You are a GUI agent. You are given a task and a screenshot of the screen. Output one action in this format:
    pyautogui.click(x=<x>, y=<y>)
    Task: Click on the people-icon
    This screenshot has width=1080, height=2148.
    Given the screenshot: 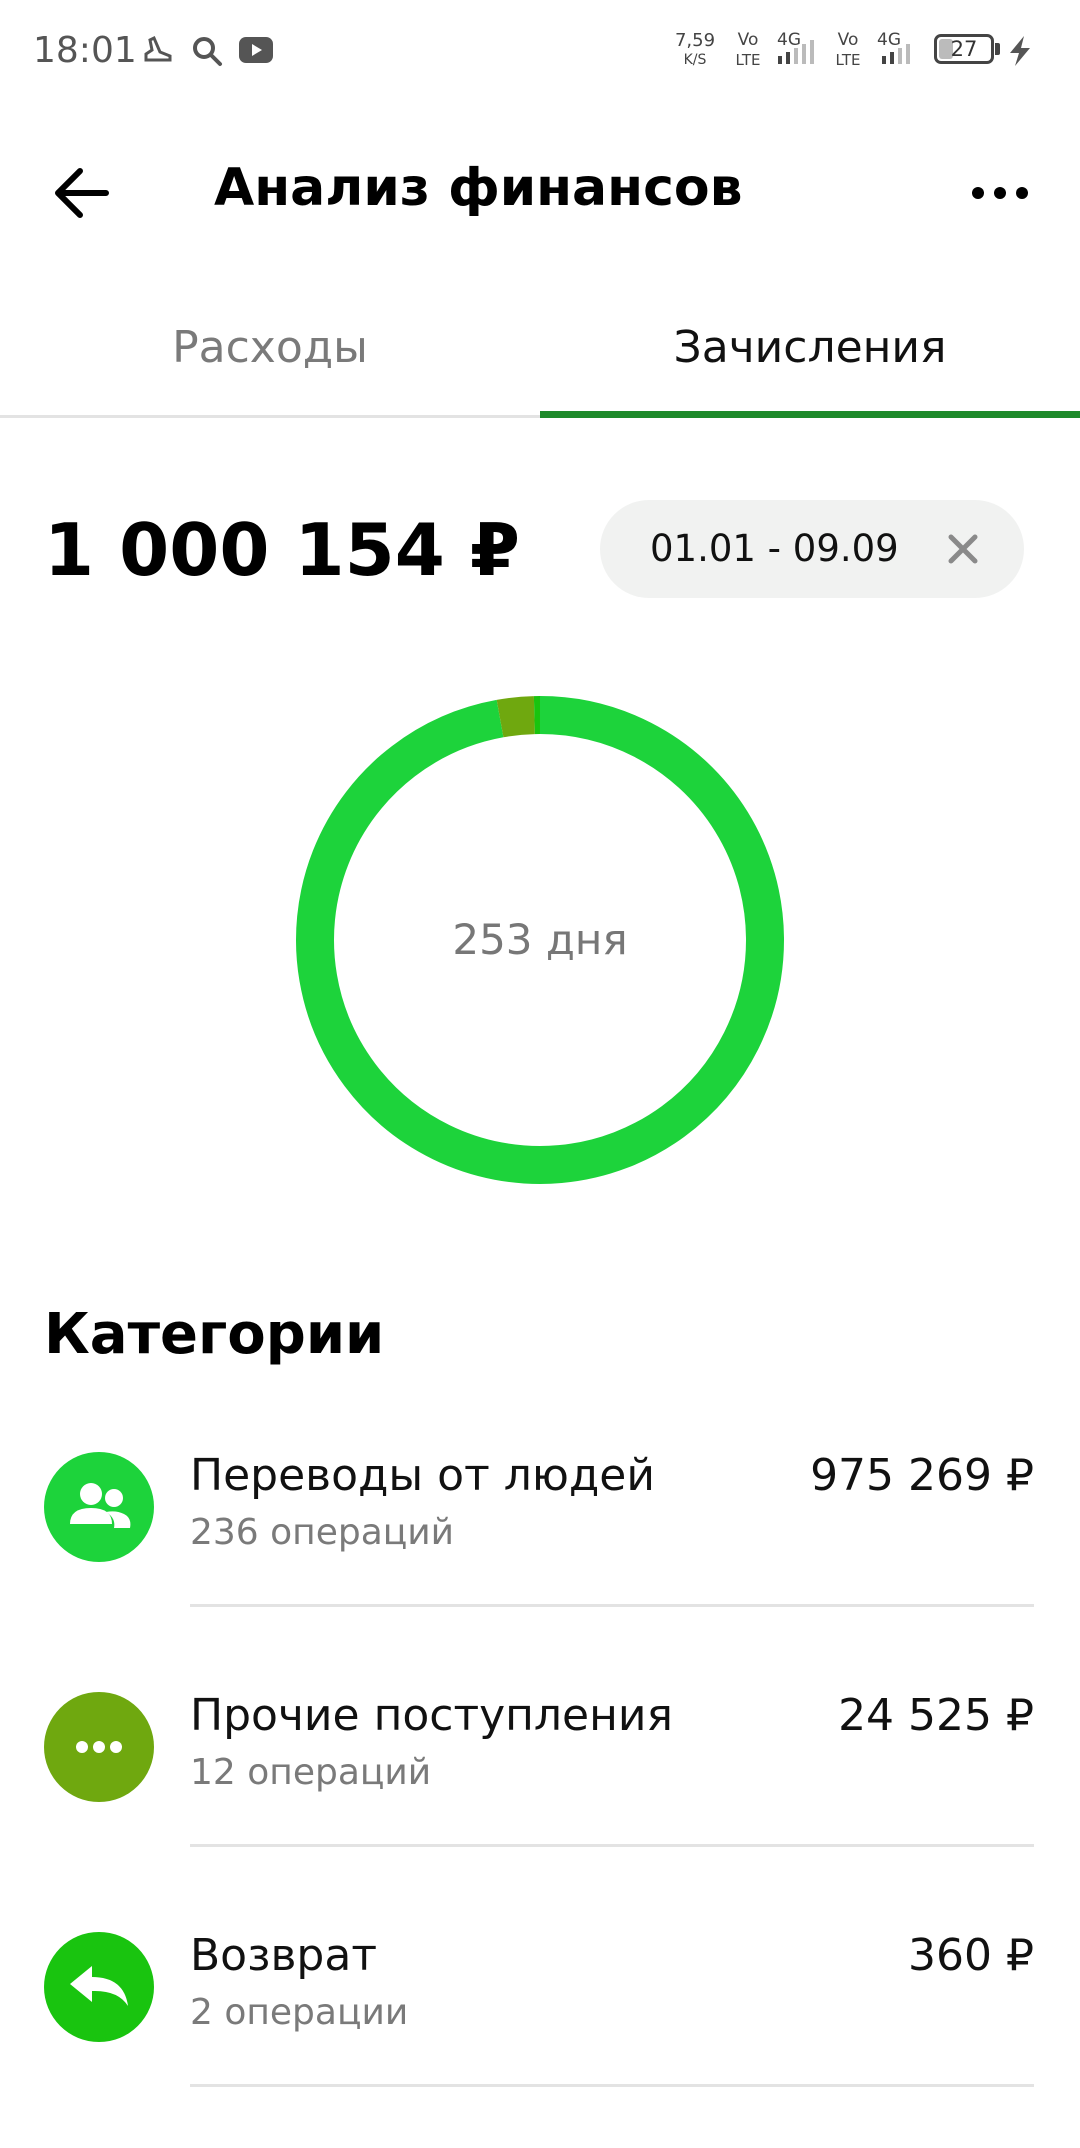 What is the action you would take?
    pyautogui.click(x=99, y=1507)
    